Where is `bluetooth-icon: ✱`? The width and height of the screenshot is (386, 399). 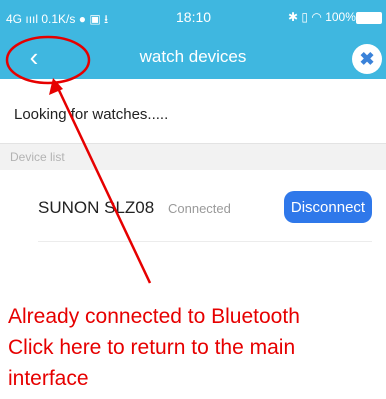 bluetooth-icon: ✱ is located at coordinates (293, 17).